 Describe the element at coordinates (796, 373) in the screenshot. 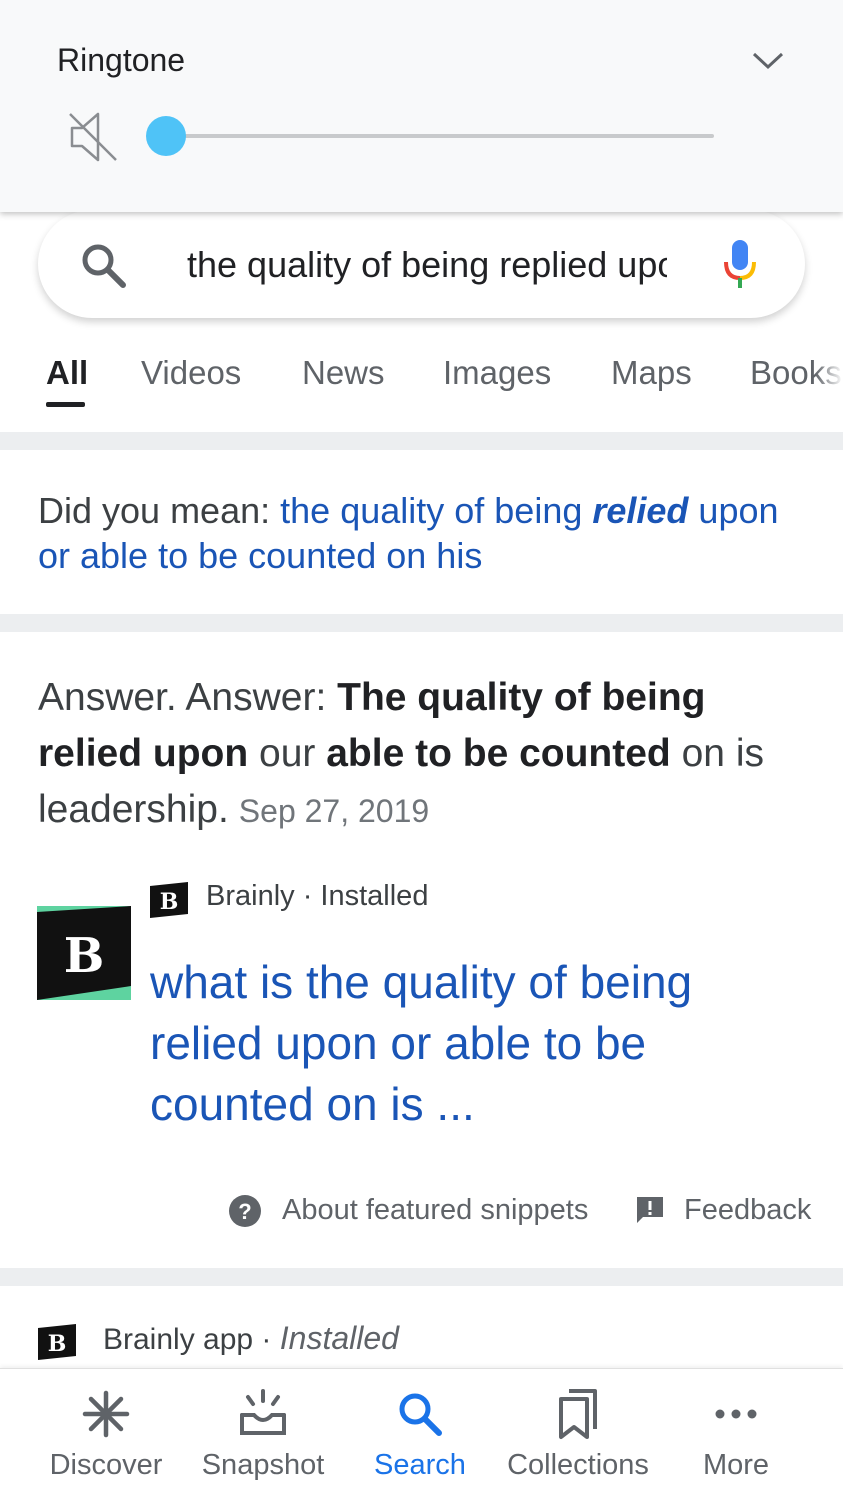

I see `tab-books: Books` at that location.